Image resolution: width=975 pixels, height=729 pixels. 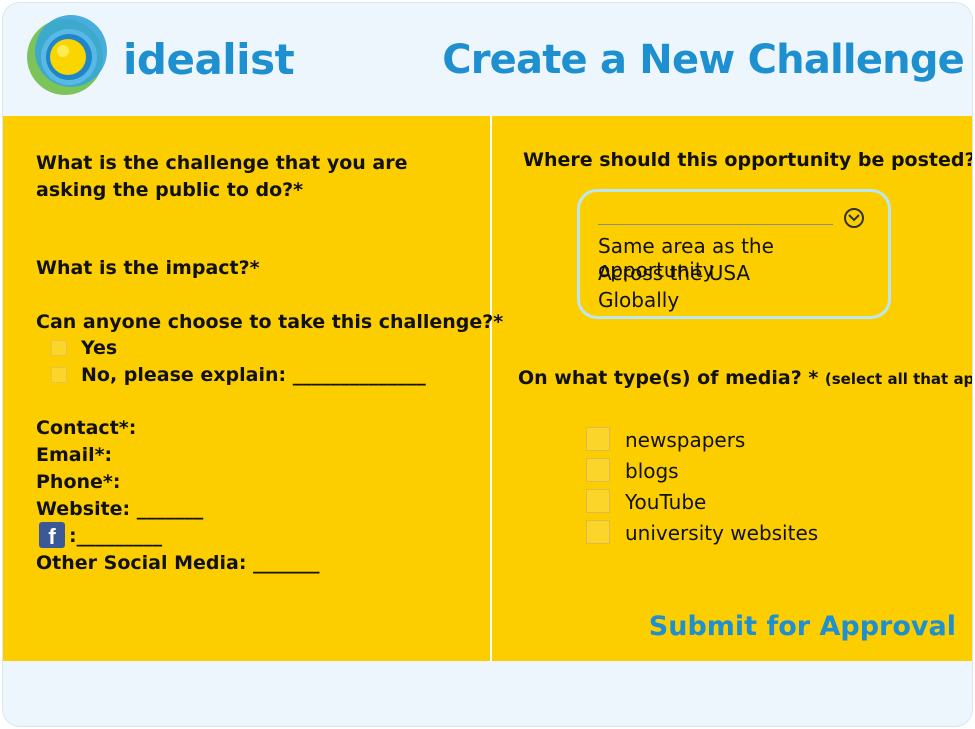 What do you see at coordinates (99, 348) in the screenshot?
I see `yes-label: Yes` at bounding box center [99, 348].